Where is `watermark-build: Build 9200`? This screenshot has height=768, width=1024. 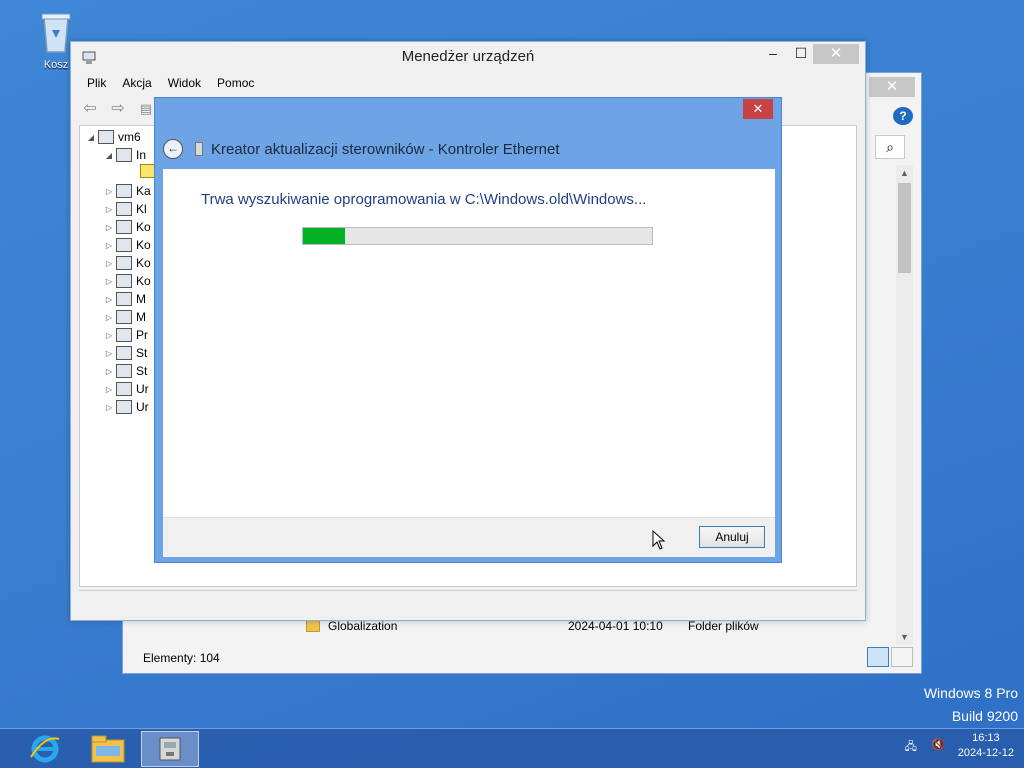 watermark-build: Build 9200 is located at coordinates (984, 716).